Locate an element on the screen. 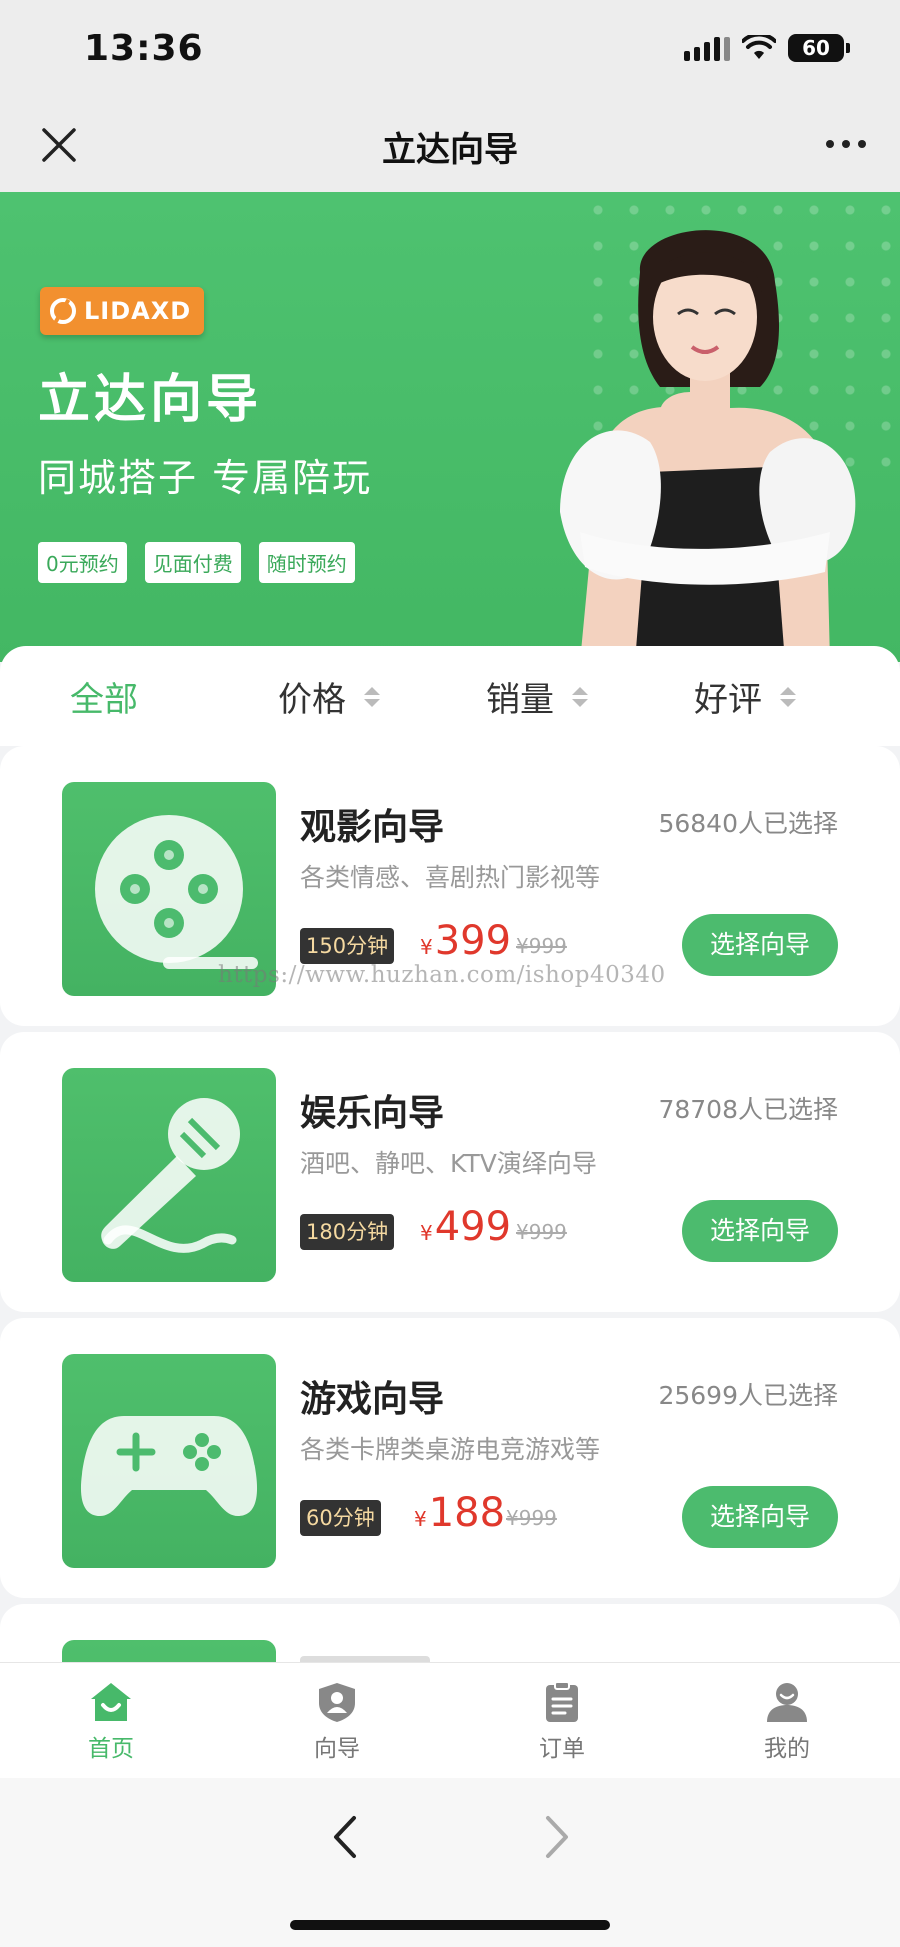  card-price: ¥399 is located at coordinates (465, 941).